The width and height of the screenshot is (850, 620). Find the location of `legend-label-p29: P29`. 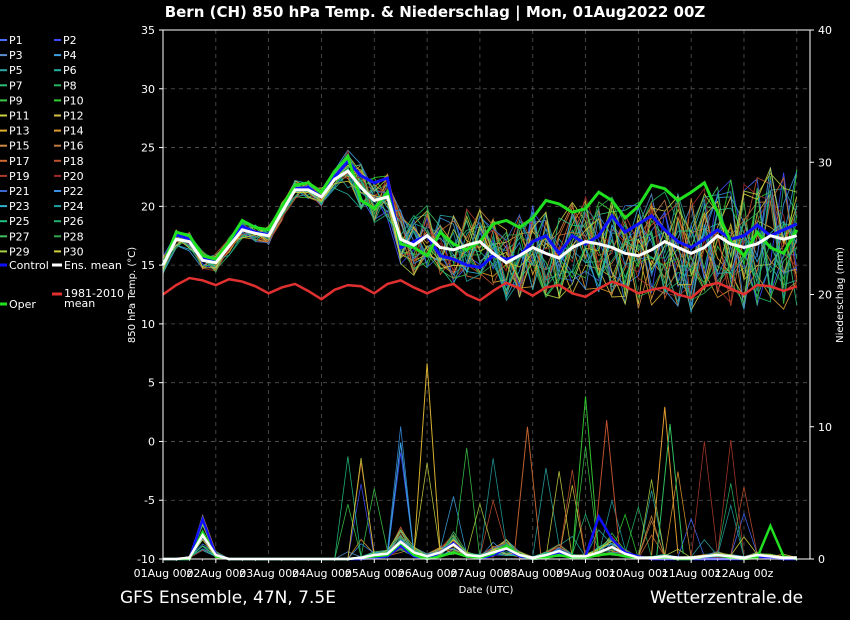

legend-label-p29: P29 is located at coordinates (19, 251).